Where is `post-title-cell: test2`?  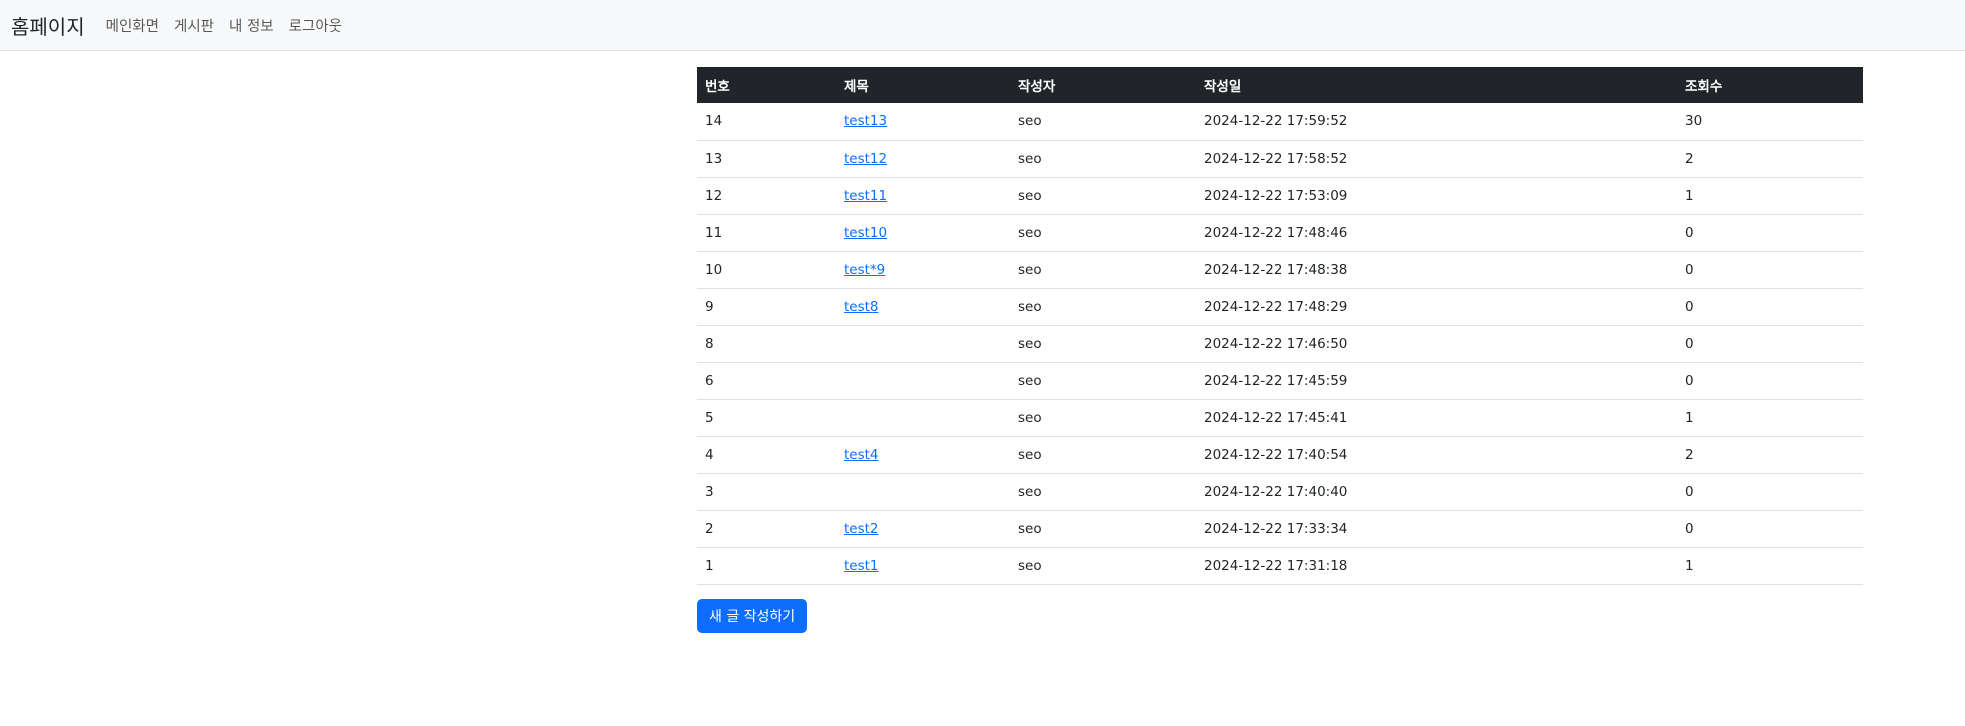 post-title-cell: test2 is located at coordinates (923, 528).